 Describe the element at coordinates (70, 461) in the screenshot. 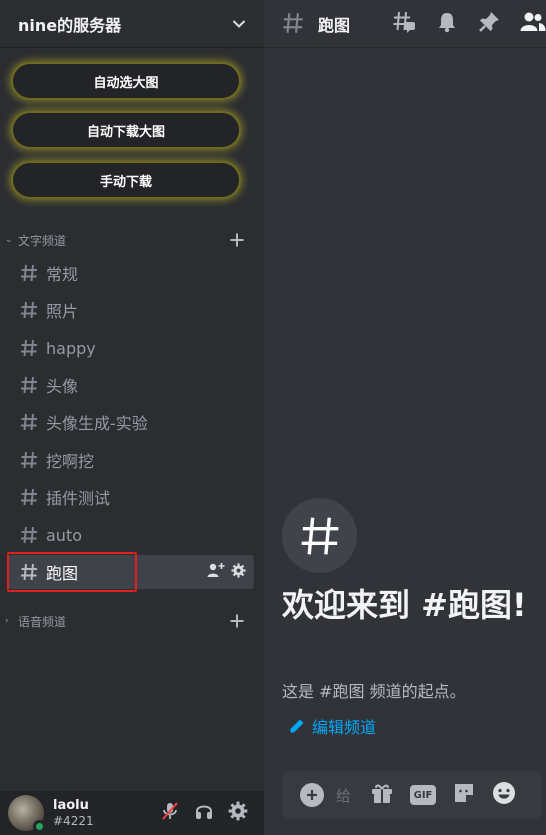

I see `channel-name: 挖啊挖` at that location.